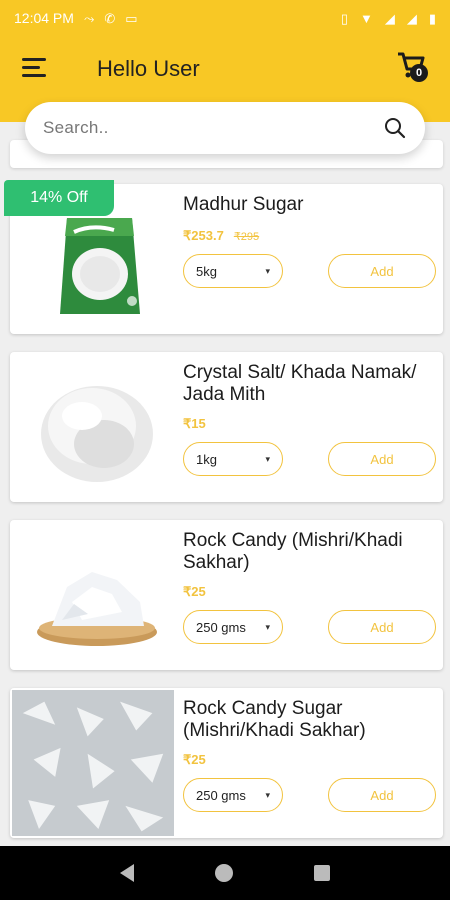 This screenshot has width=450, height=900. What do you see at coordinates (59, 198) in the screenshot?
I see `discount-badge: 14% Off` at bounding box center [59, 198].